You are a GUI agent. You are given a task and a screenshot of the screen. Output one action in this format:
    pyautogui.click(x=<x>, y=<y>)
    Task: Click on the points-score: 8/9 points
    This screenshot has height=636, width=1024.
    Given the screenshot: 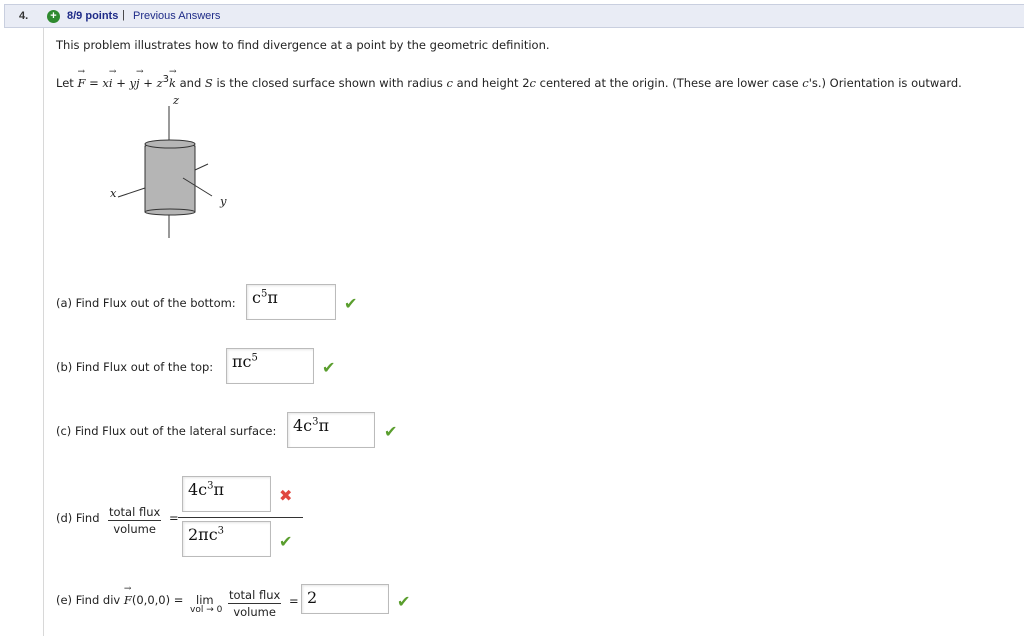 What is the action you would take?
    pyautogui.click(x=93, y=16)
    